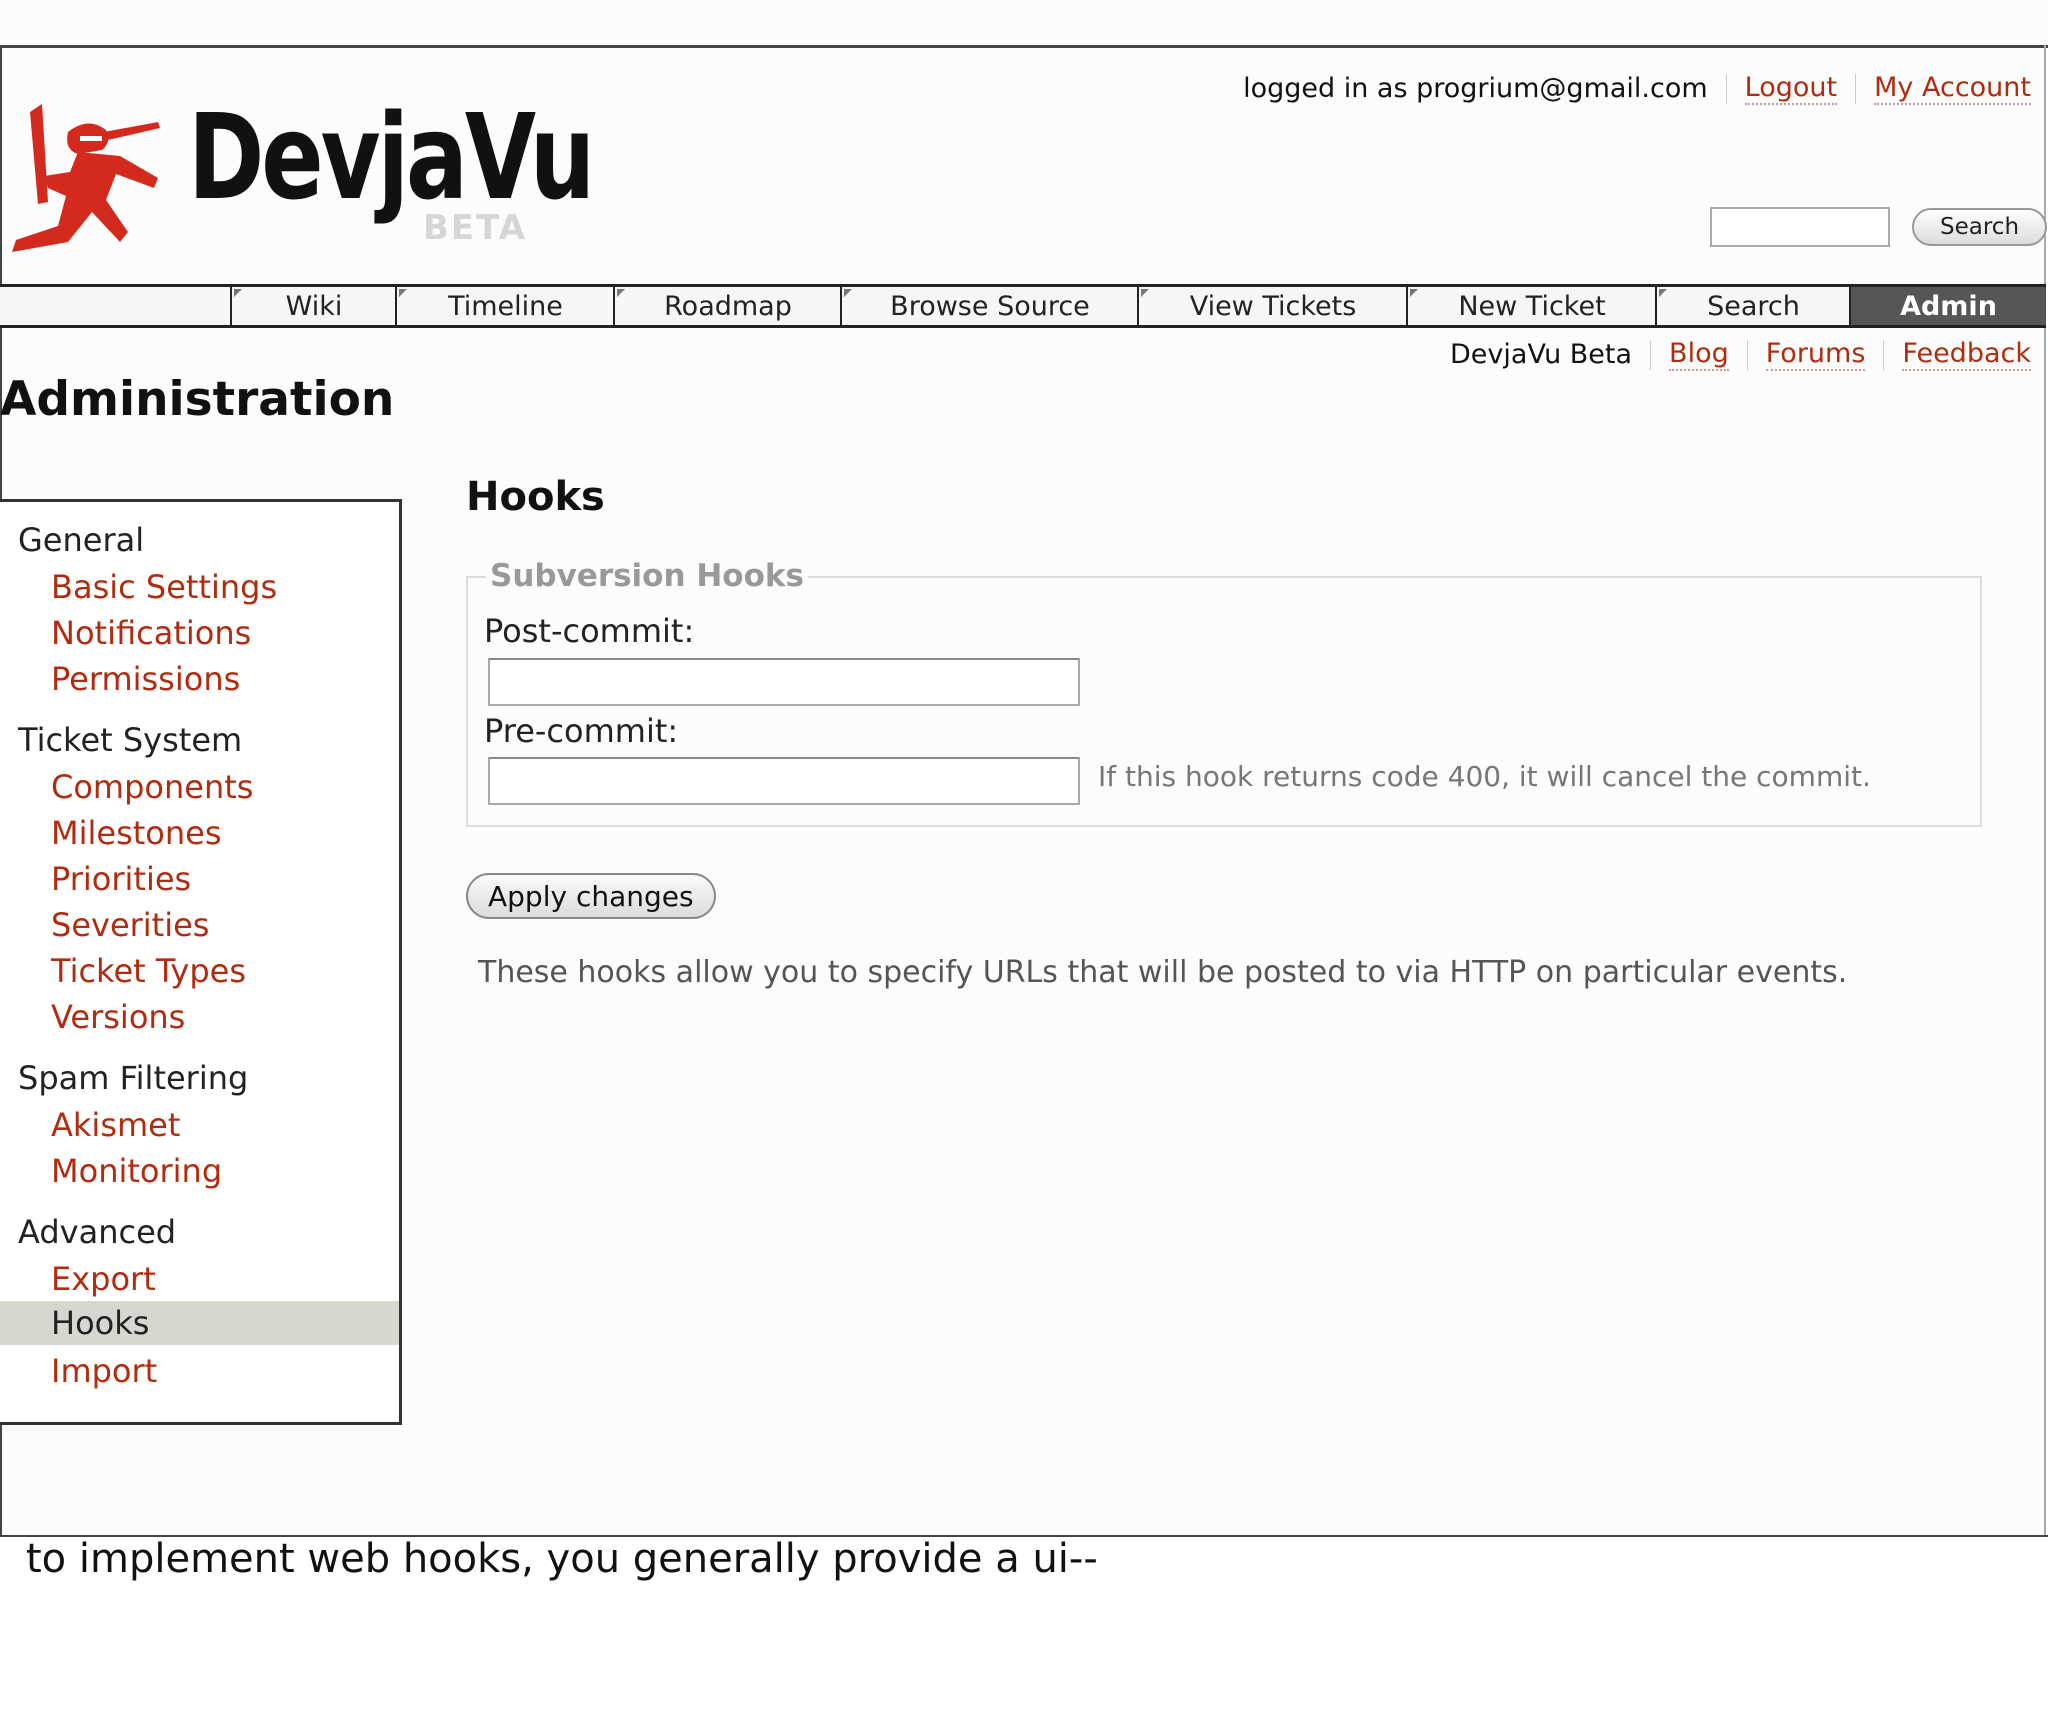 This screenshot has width=2048, height=1720. What do you see at coordinates (97, 1232) in the screenshot?
I see `sidebar-group-advanced: Advanced` at bounding box center [97, 1232].